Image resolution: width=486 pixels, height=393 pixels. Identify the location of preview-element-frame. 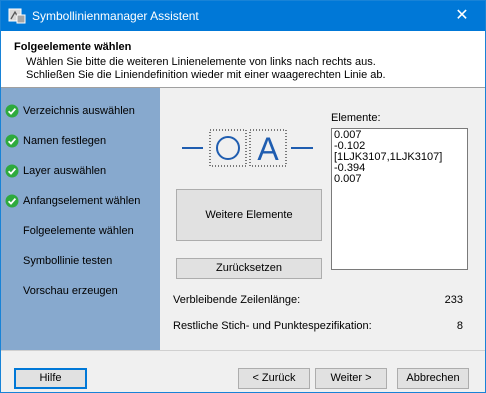
(228, 148).